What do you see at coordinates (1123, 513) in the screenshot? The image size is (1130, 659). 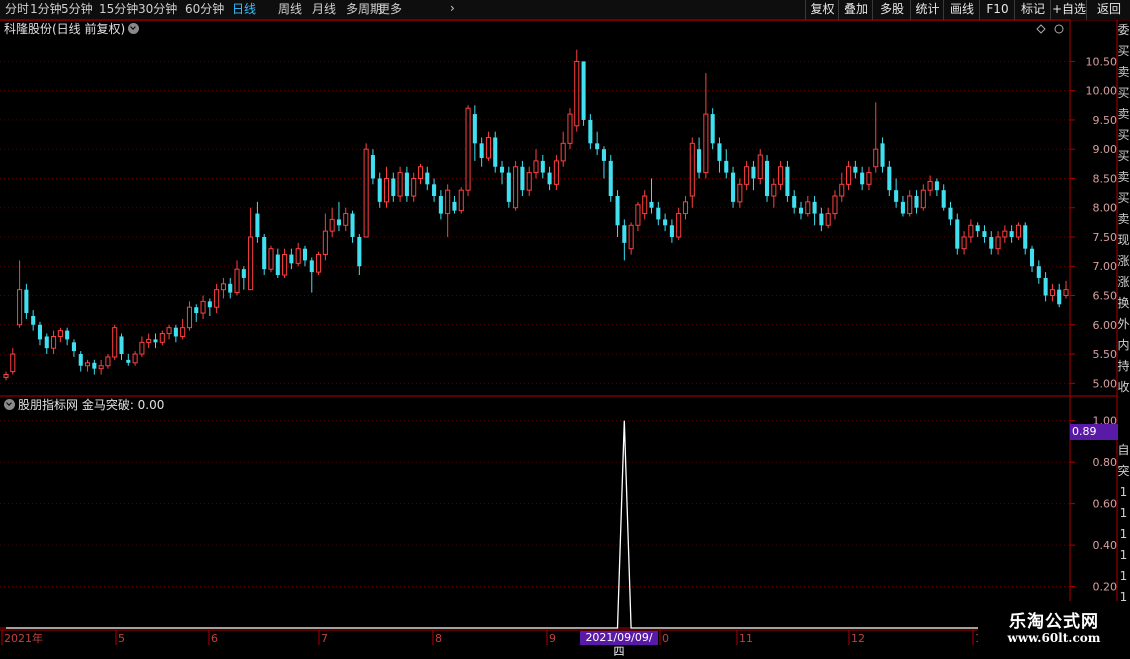 I see `right-strip-label: 1` at bounding box center [1123, 513].